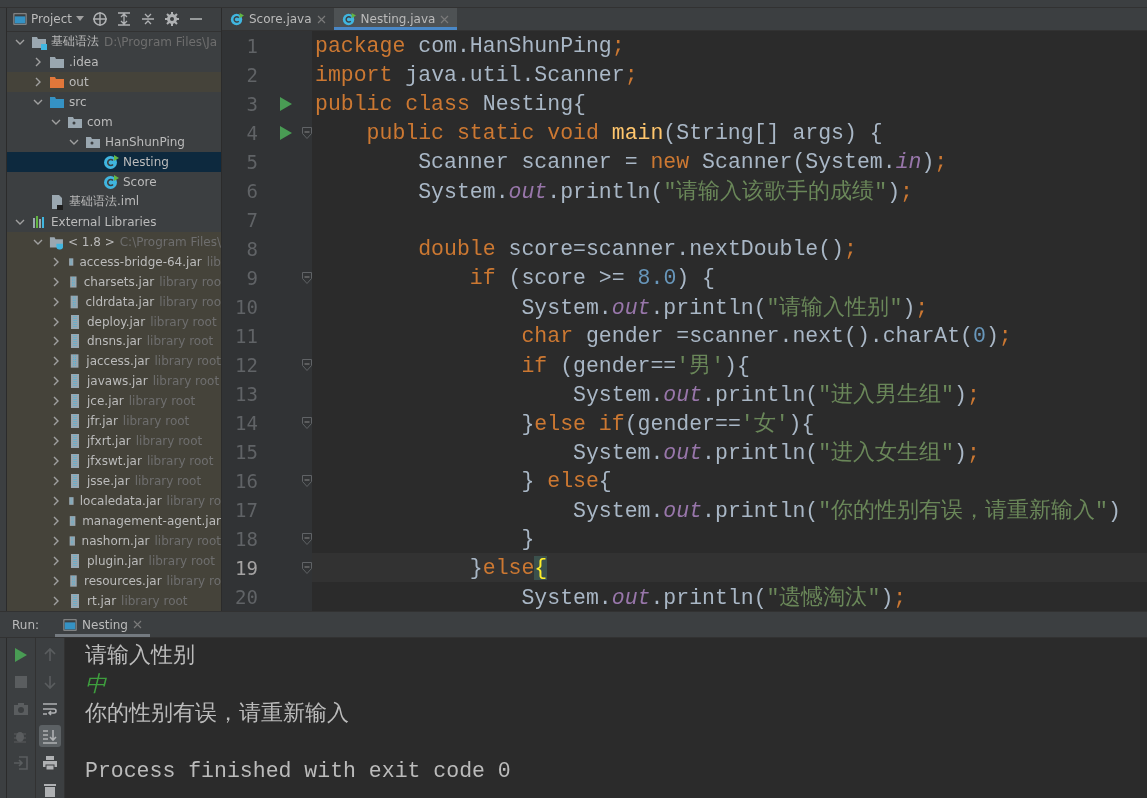 The width and height of the screenshot is (1147, 798). I want to click on trash-icon, so click(50, 790).